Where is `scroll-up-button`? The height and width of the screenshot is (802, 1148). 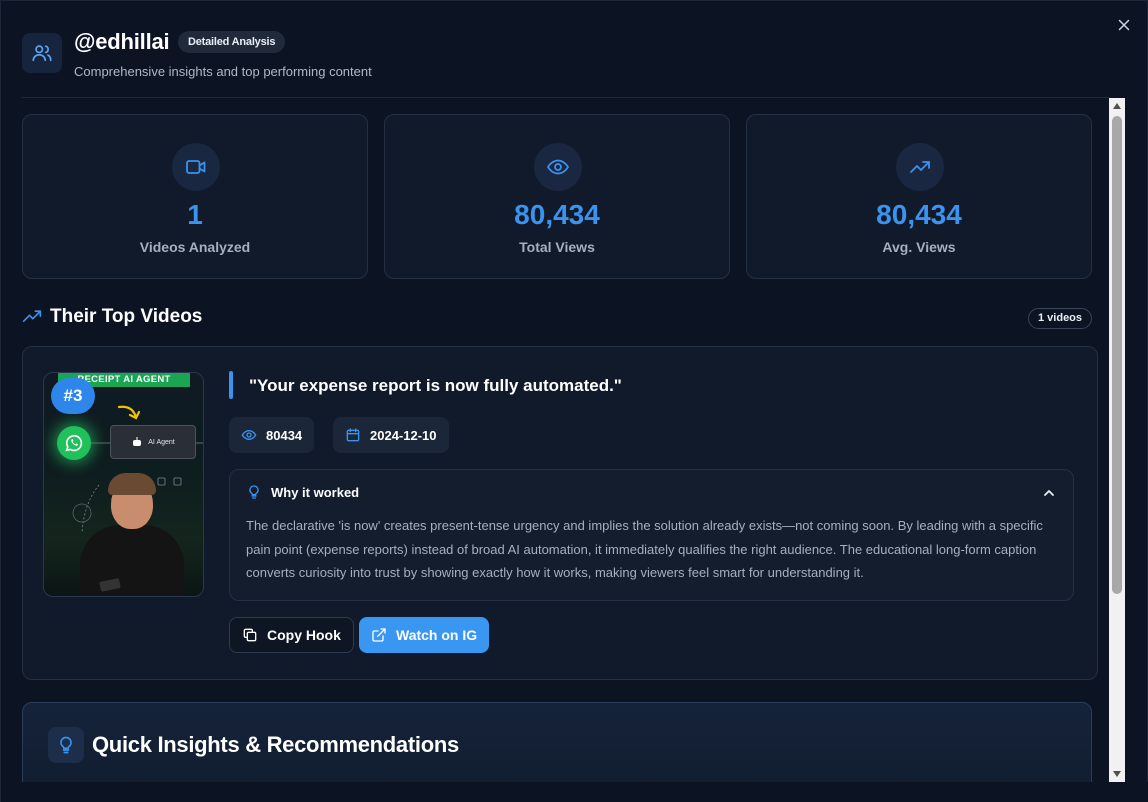
scroll-up-button is located at coordinates (1117, 106).